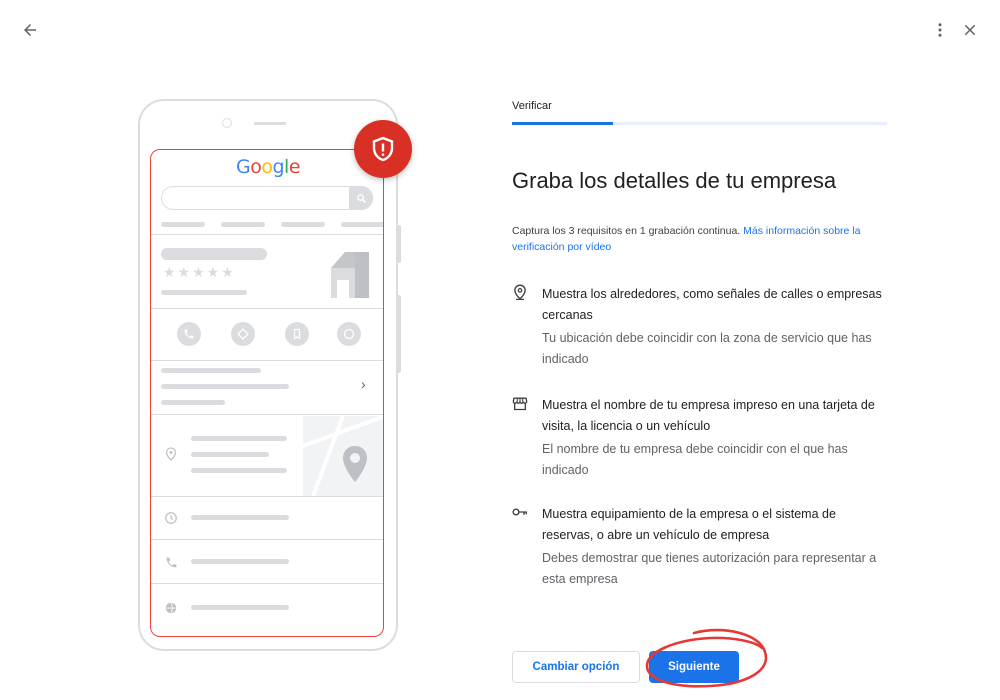 This screenshot has height=700, width=1000. What do you see at coordinates (361, 198) in the screenshot?
I see `search-icon` at bounding box center [361, 198].